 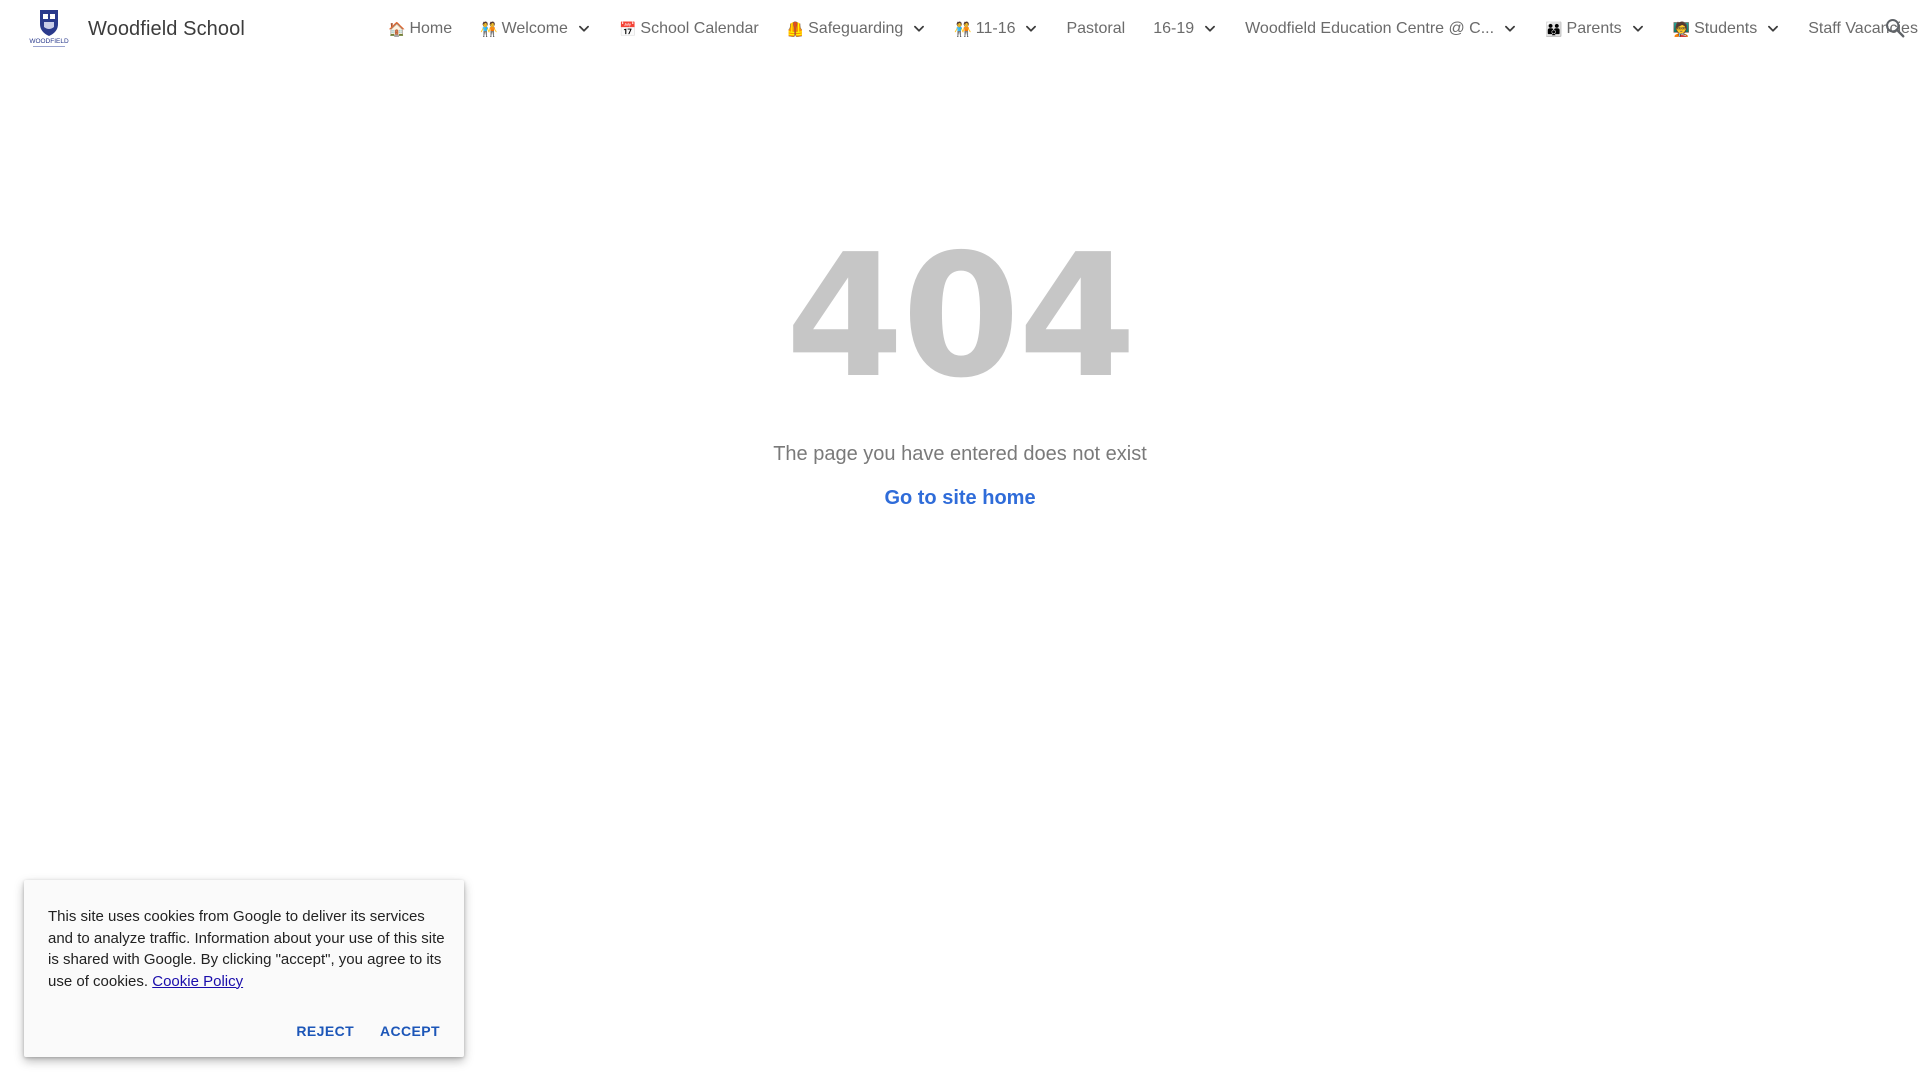 I want to click on nav-emoji-icon: 👪, so click(x=1554, y=28).